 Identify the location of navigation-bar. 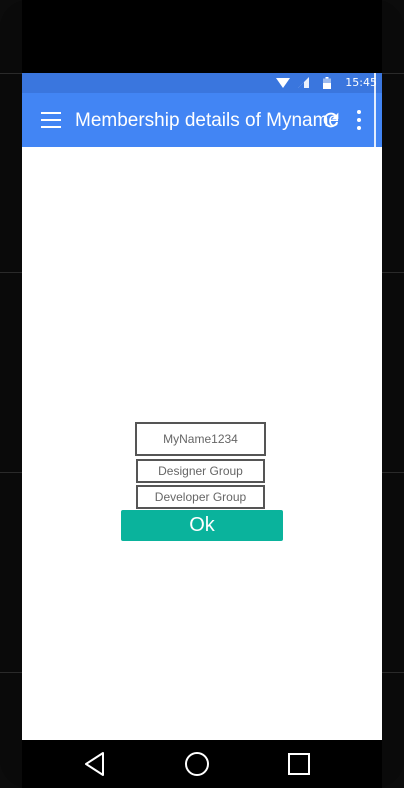
(202, 764).